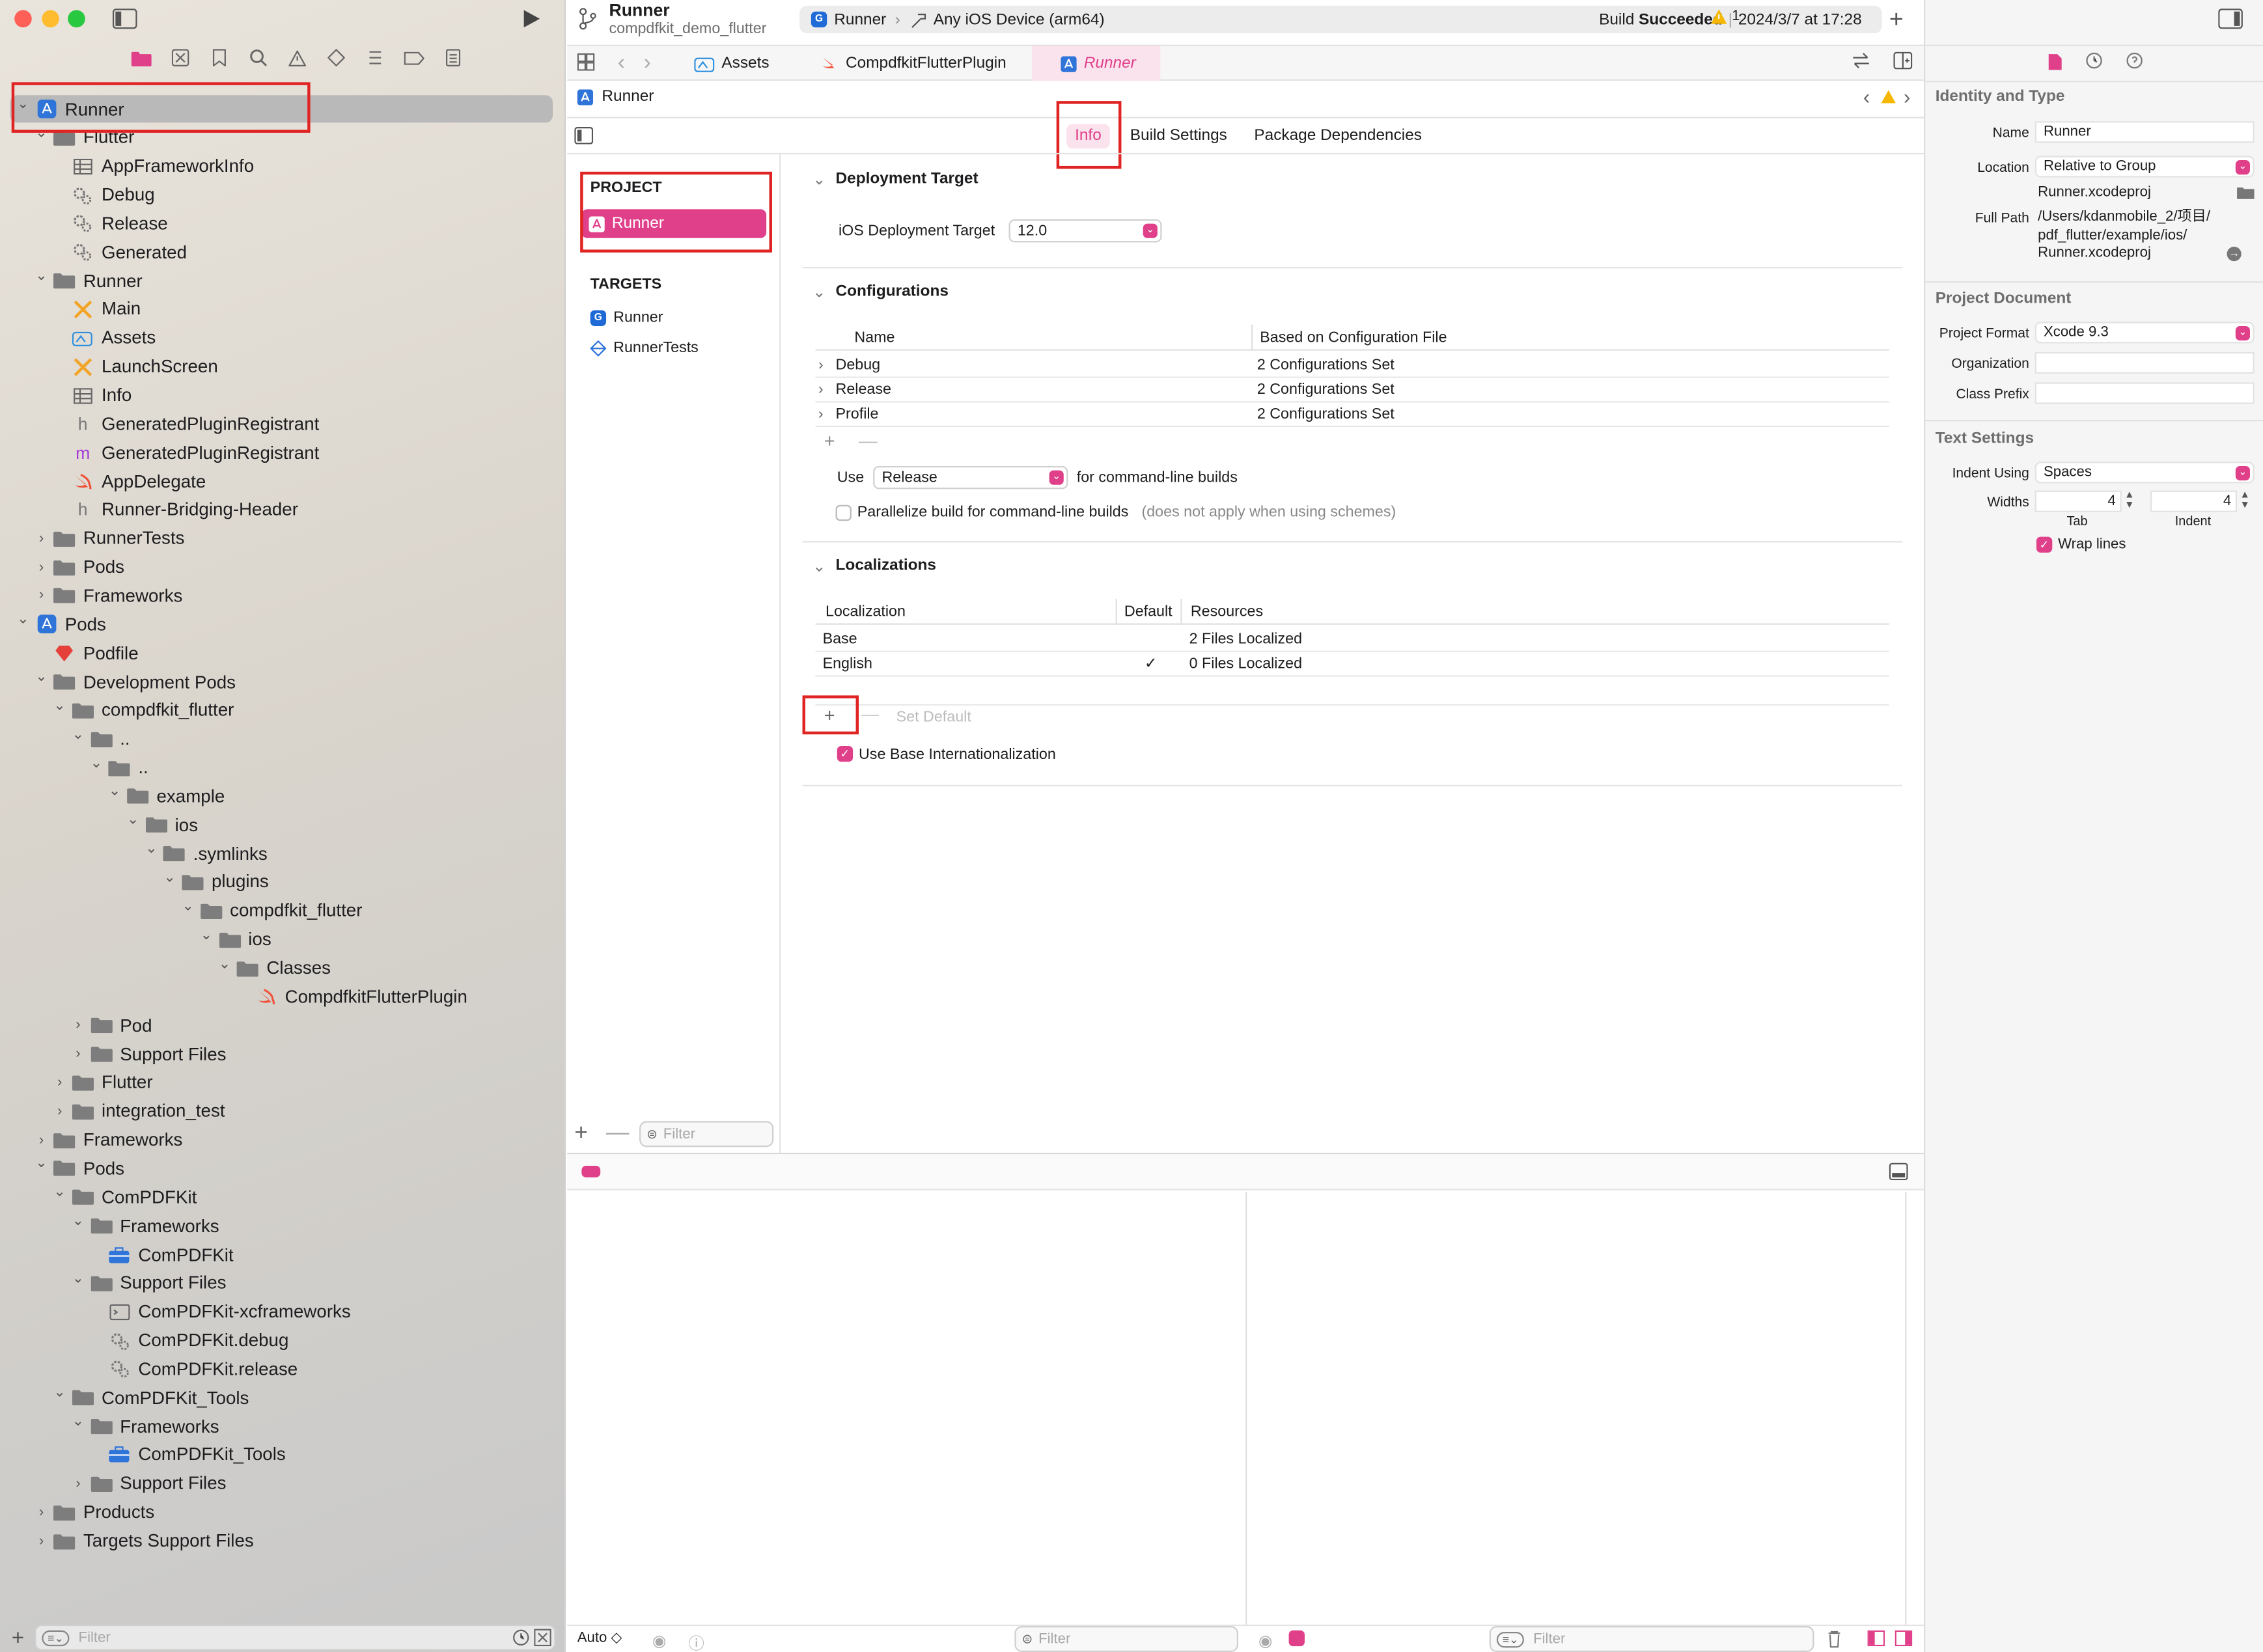 The width and height of the screenshot is (2263, 1652). Describe the element at coordinates (1651, 1639) in the screenshot. I see `console-filter-field: ≡⌄ Filter` at that location.